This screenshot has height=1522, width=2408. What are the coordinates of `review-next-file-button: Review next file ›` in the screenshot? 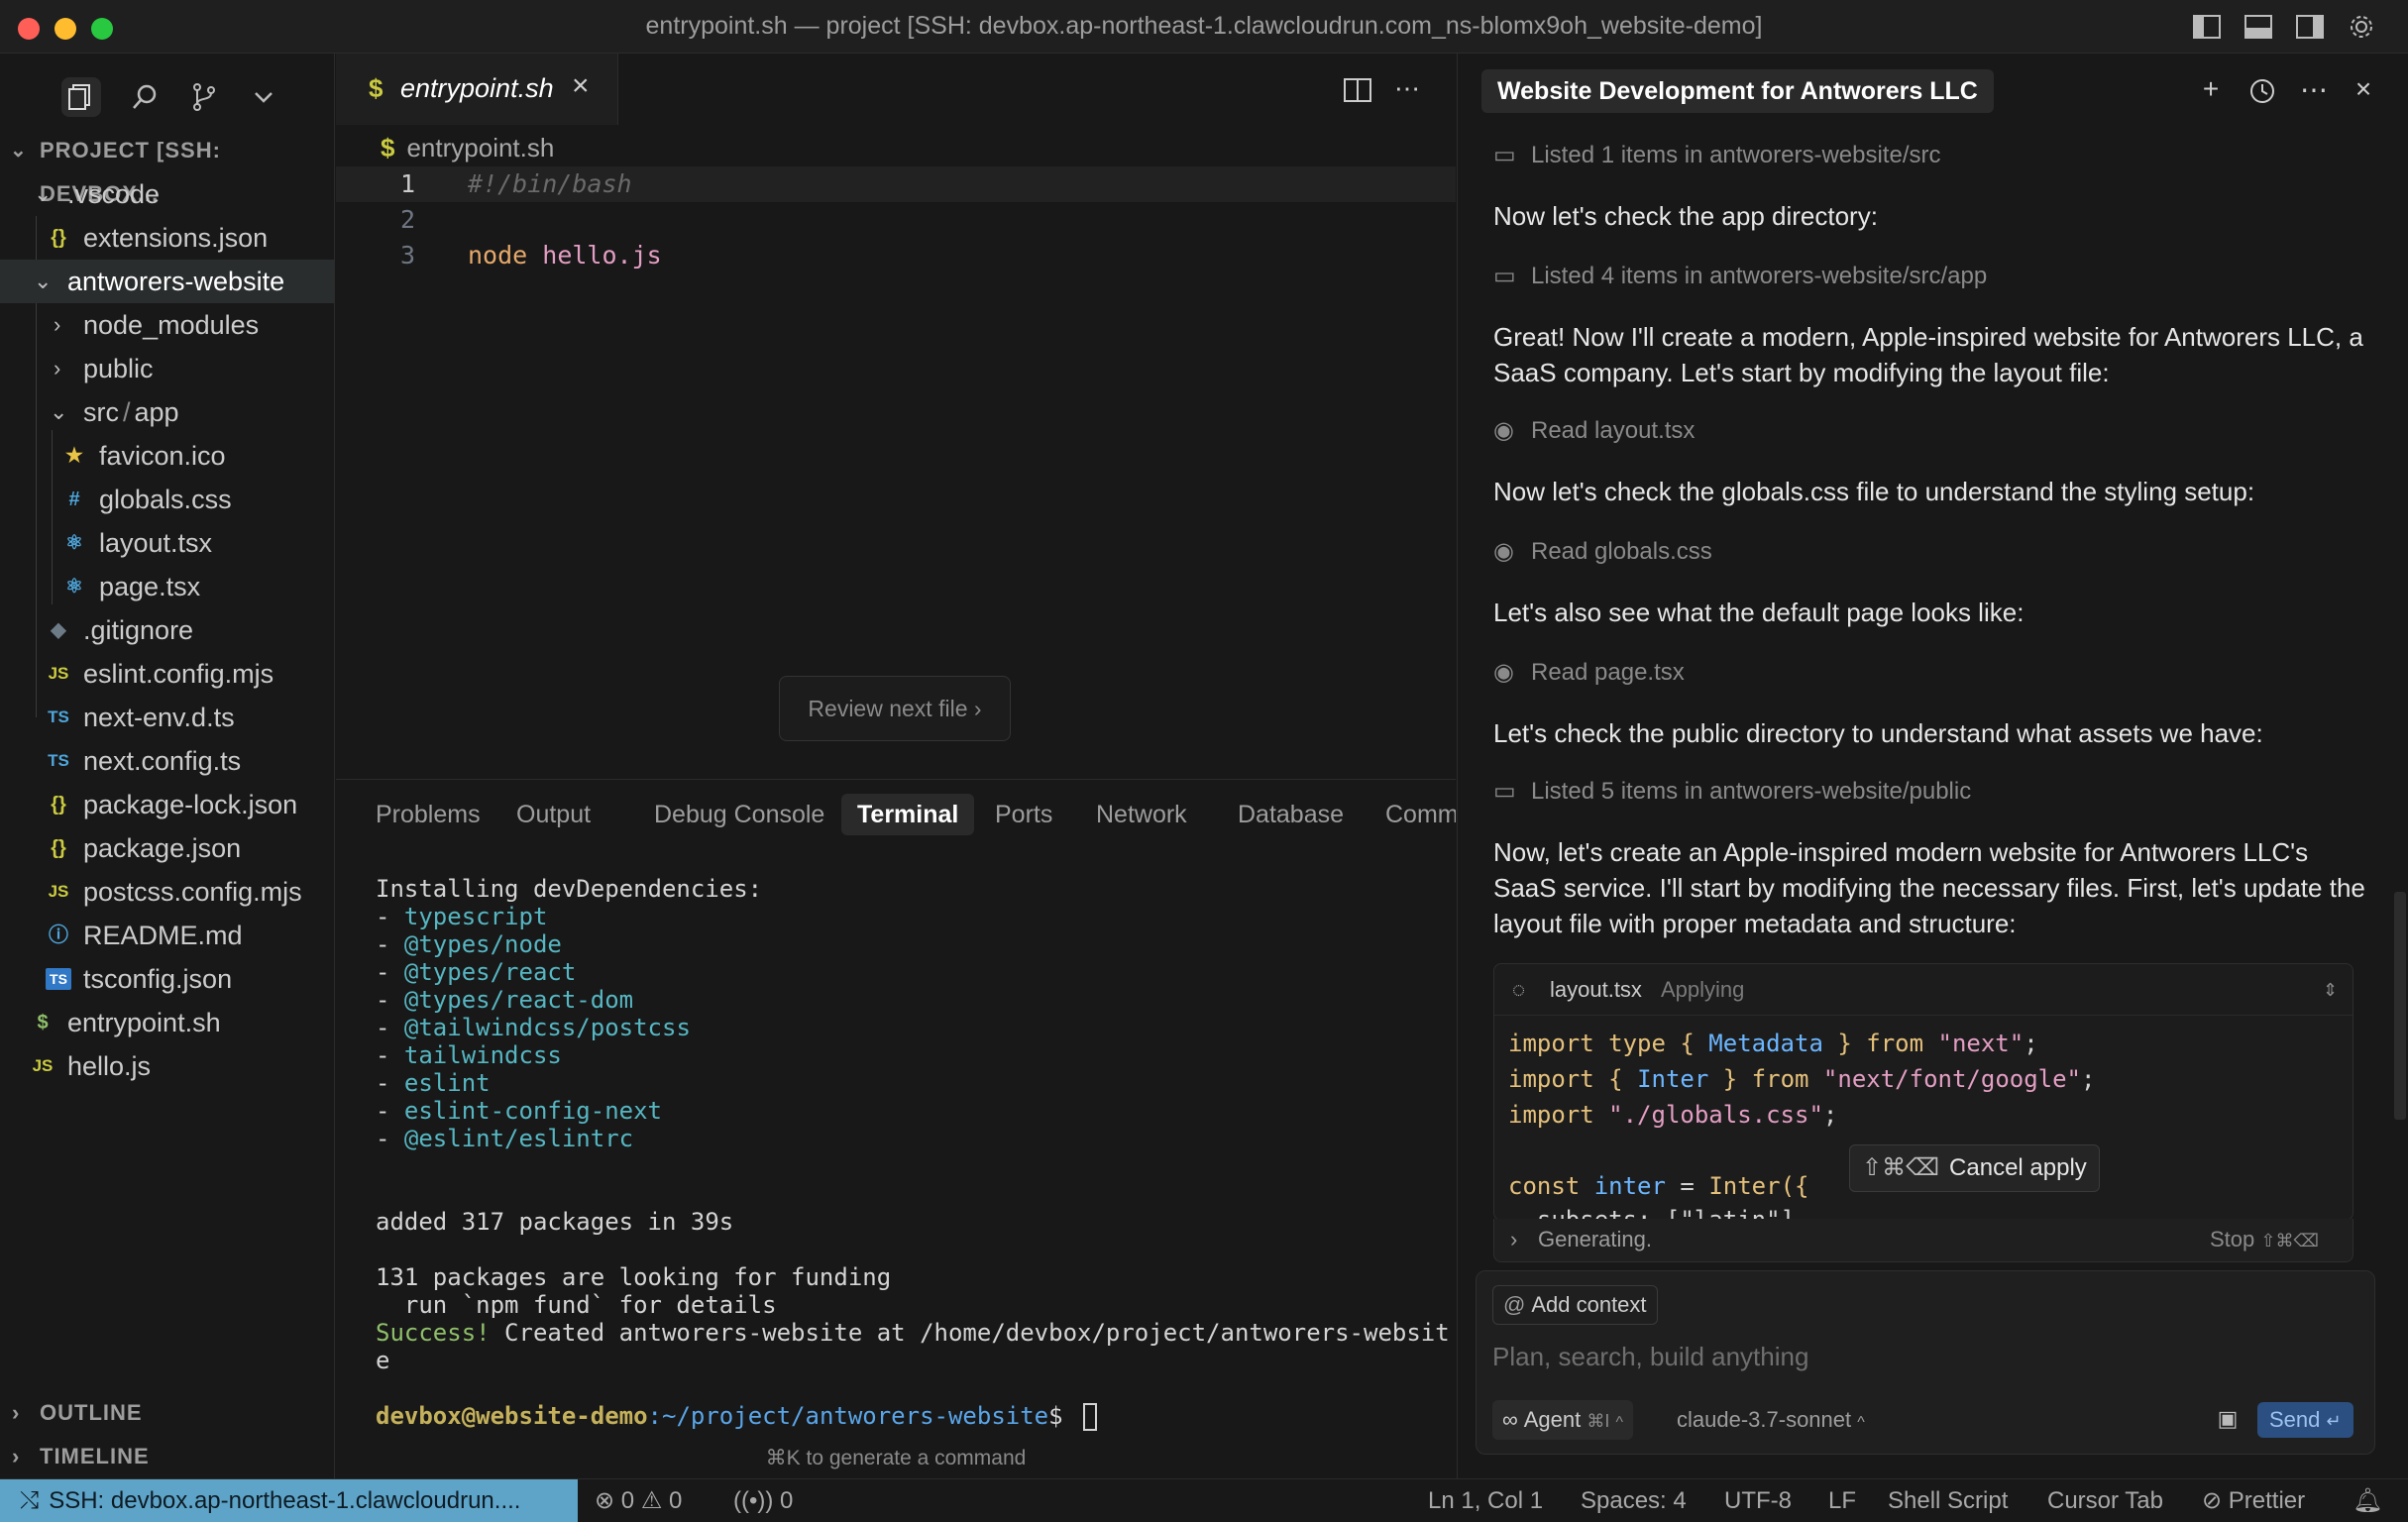 It's located at (895, 708).